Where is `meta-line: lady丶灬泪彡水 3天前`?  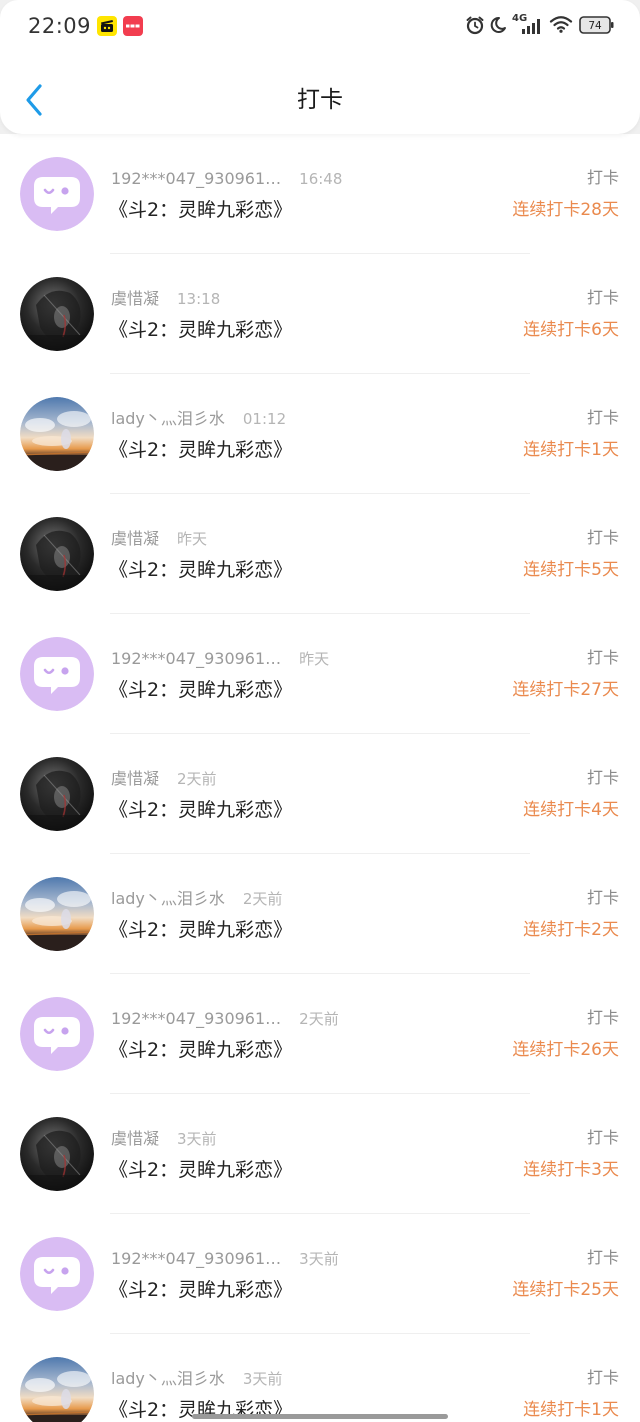 meta-line: lady丶灬泪彡水 3天前 is located at coordinates (196, 1379).